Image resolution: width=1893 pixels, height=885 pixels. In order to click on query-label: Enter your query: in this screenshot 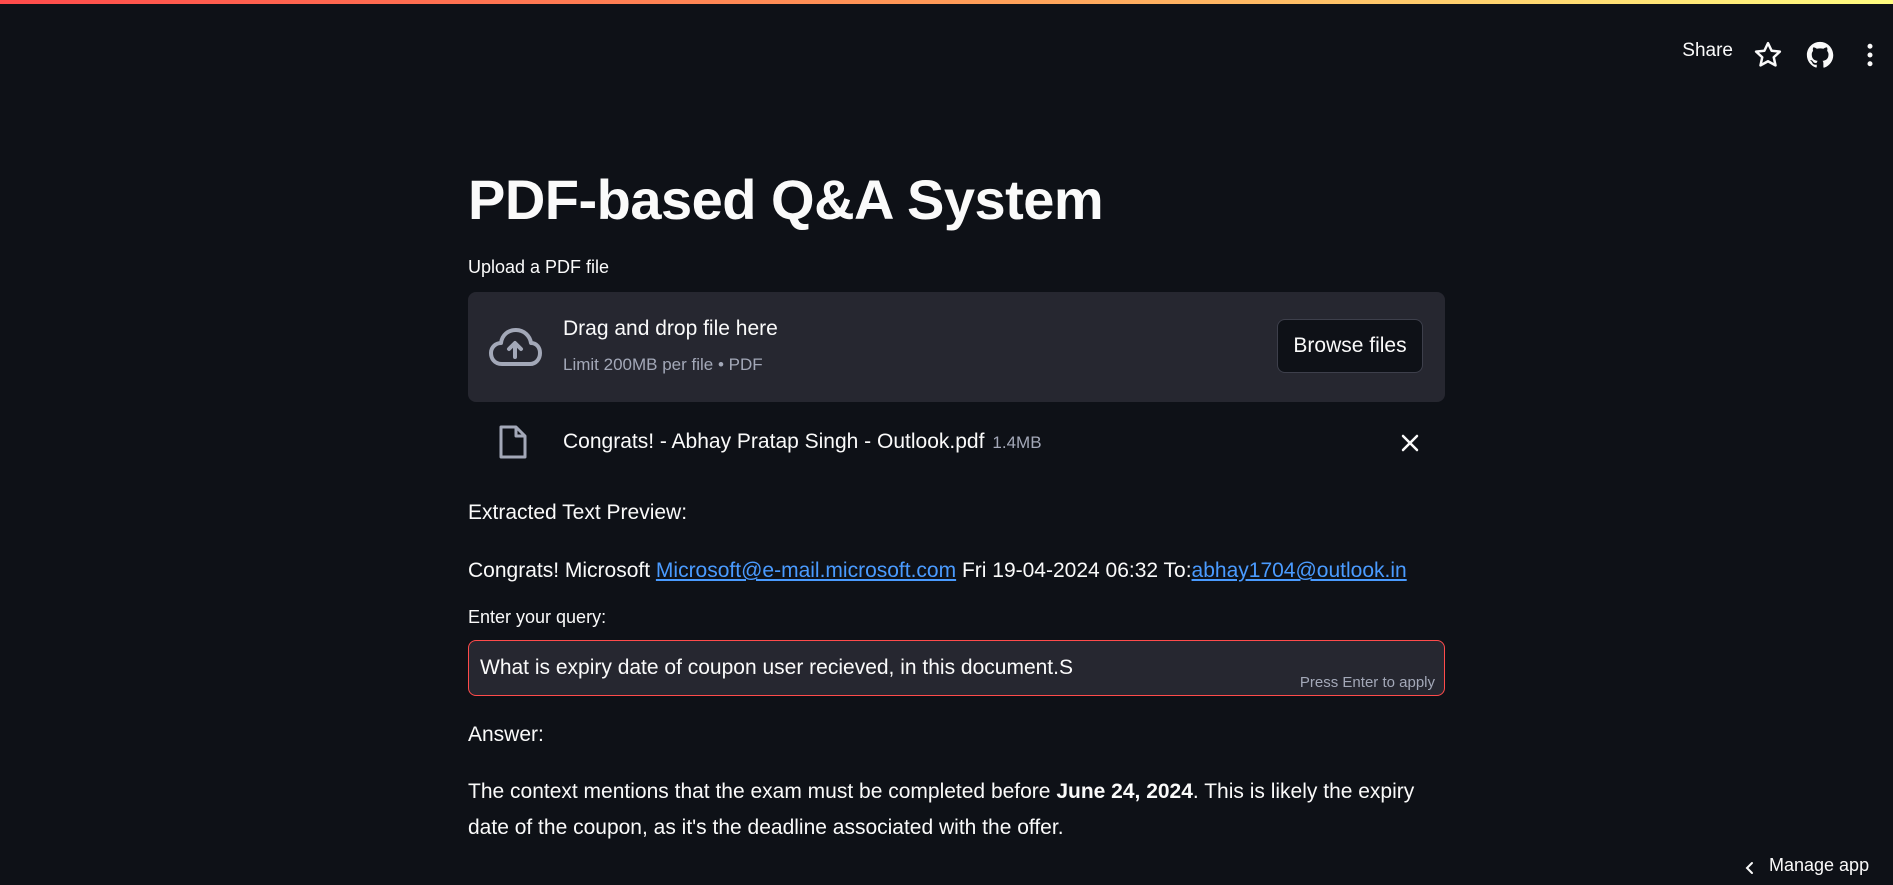, I will do `click(956, 617)`.